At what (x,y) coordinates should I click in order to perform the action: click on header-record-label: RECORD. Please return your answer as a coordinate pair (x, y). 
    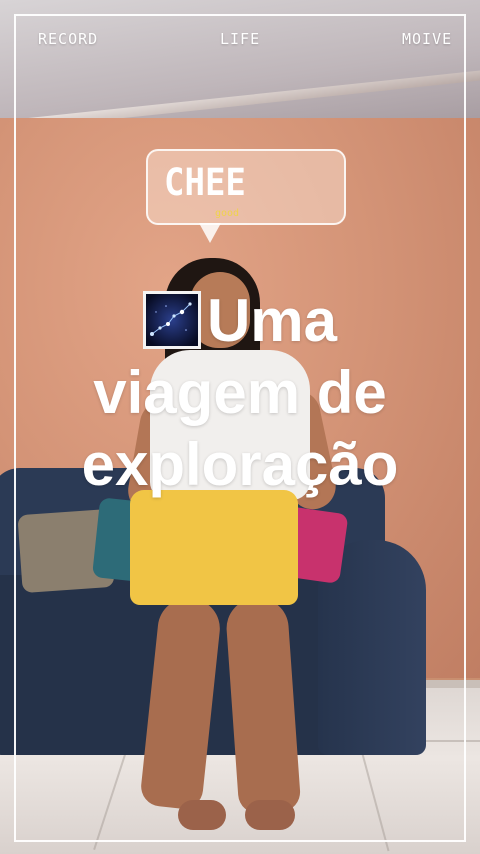
    Looking at the image, I should click on (68, 39).